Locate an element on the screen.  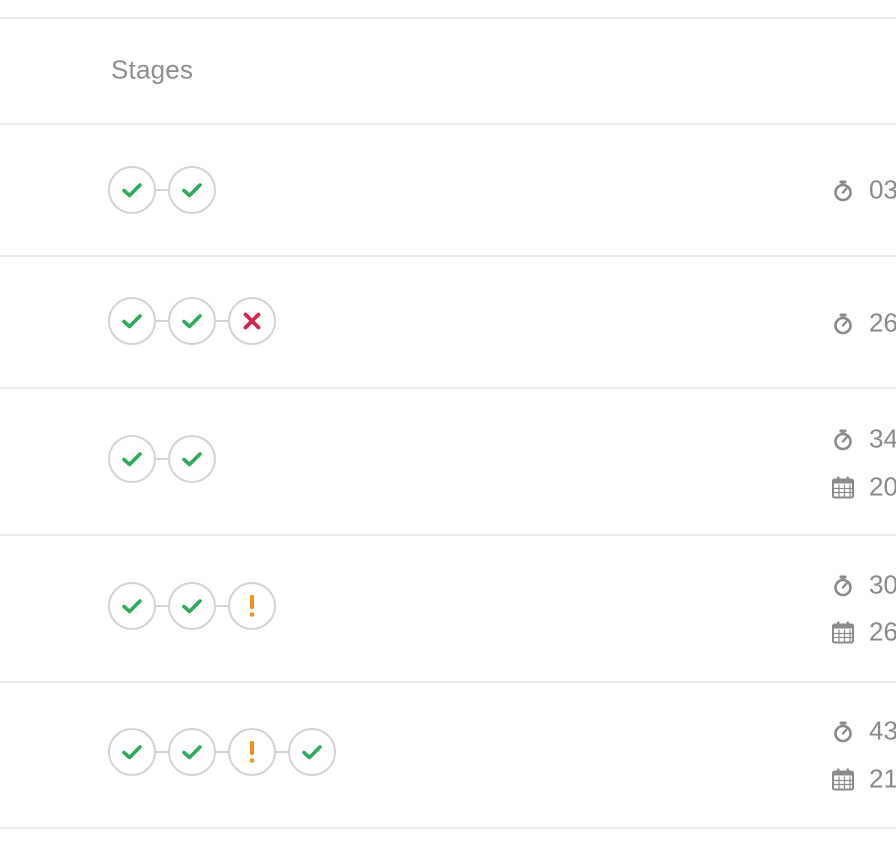
date-text: 26 is located at coordinates (882, 631).